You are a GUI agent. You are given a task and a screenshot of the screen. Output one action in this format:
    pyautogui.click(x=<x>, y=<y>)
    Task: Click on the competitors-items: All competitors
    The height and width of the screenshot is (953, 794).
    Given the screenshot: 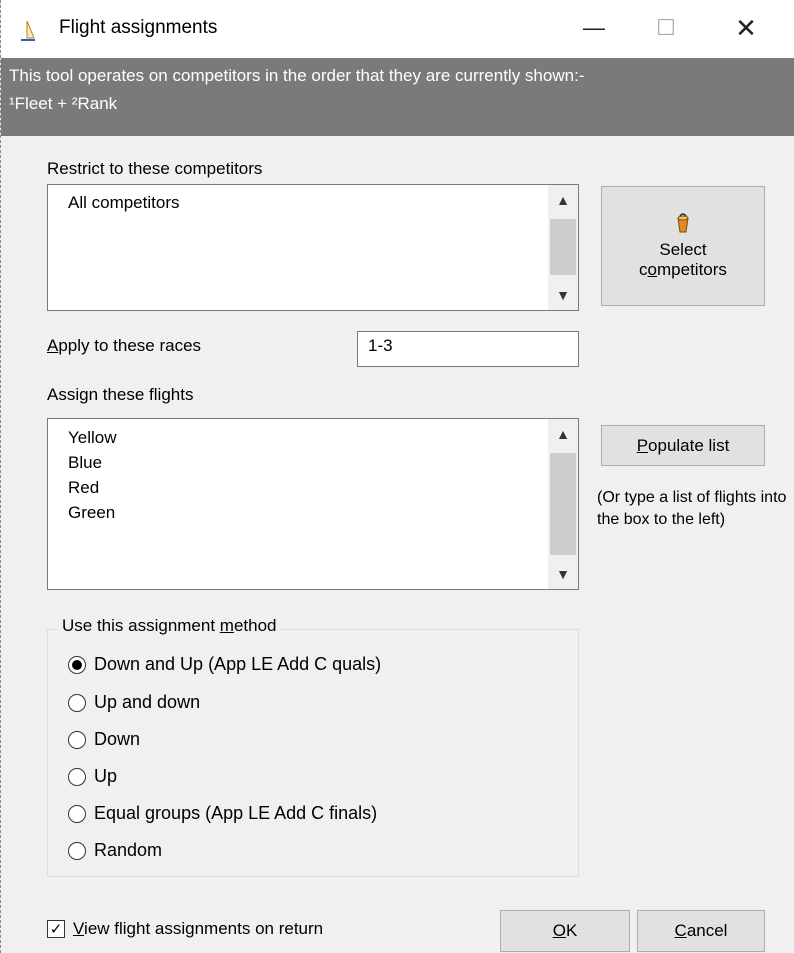 What is the action you would take?
    pyautogui.click(x=123, y=203)
    